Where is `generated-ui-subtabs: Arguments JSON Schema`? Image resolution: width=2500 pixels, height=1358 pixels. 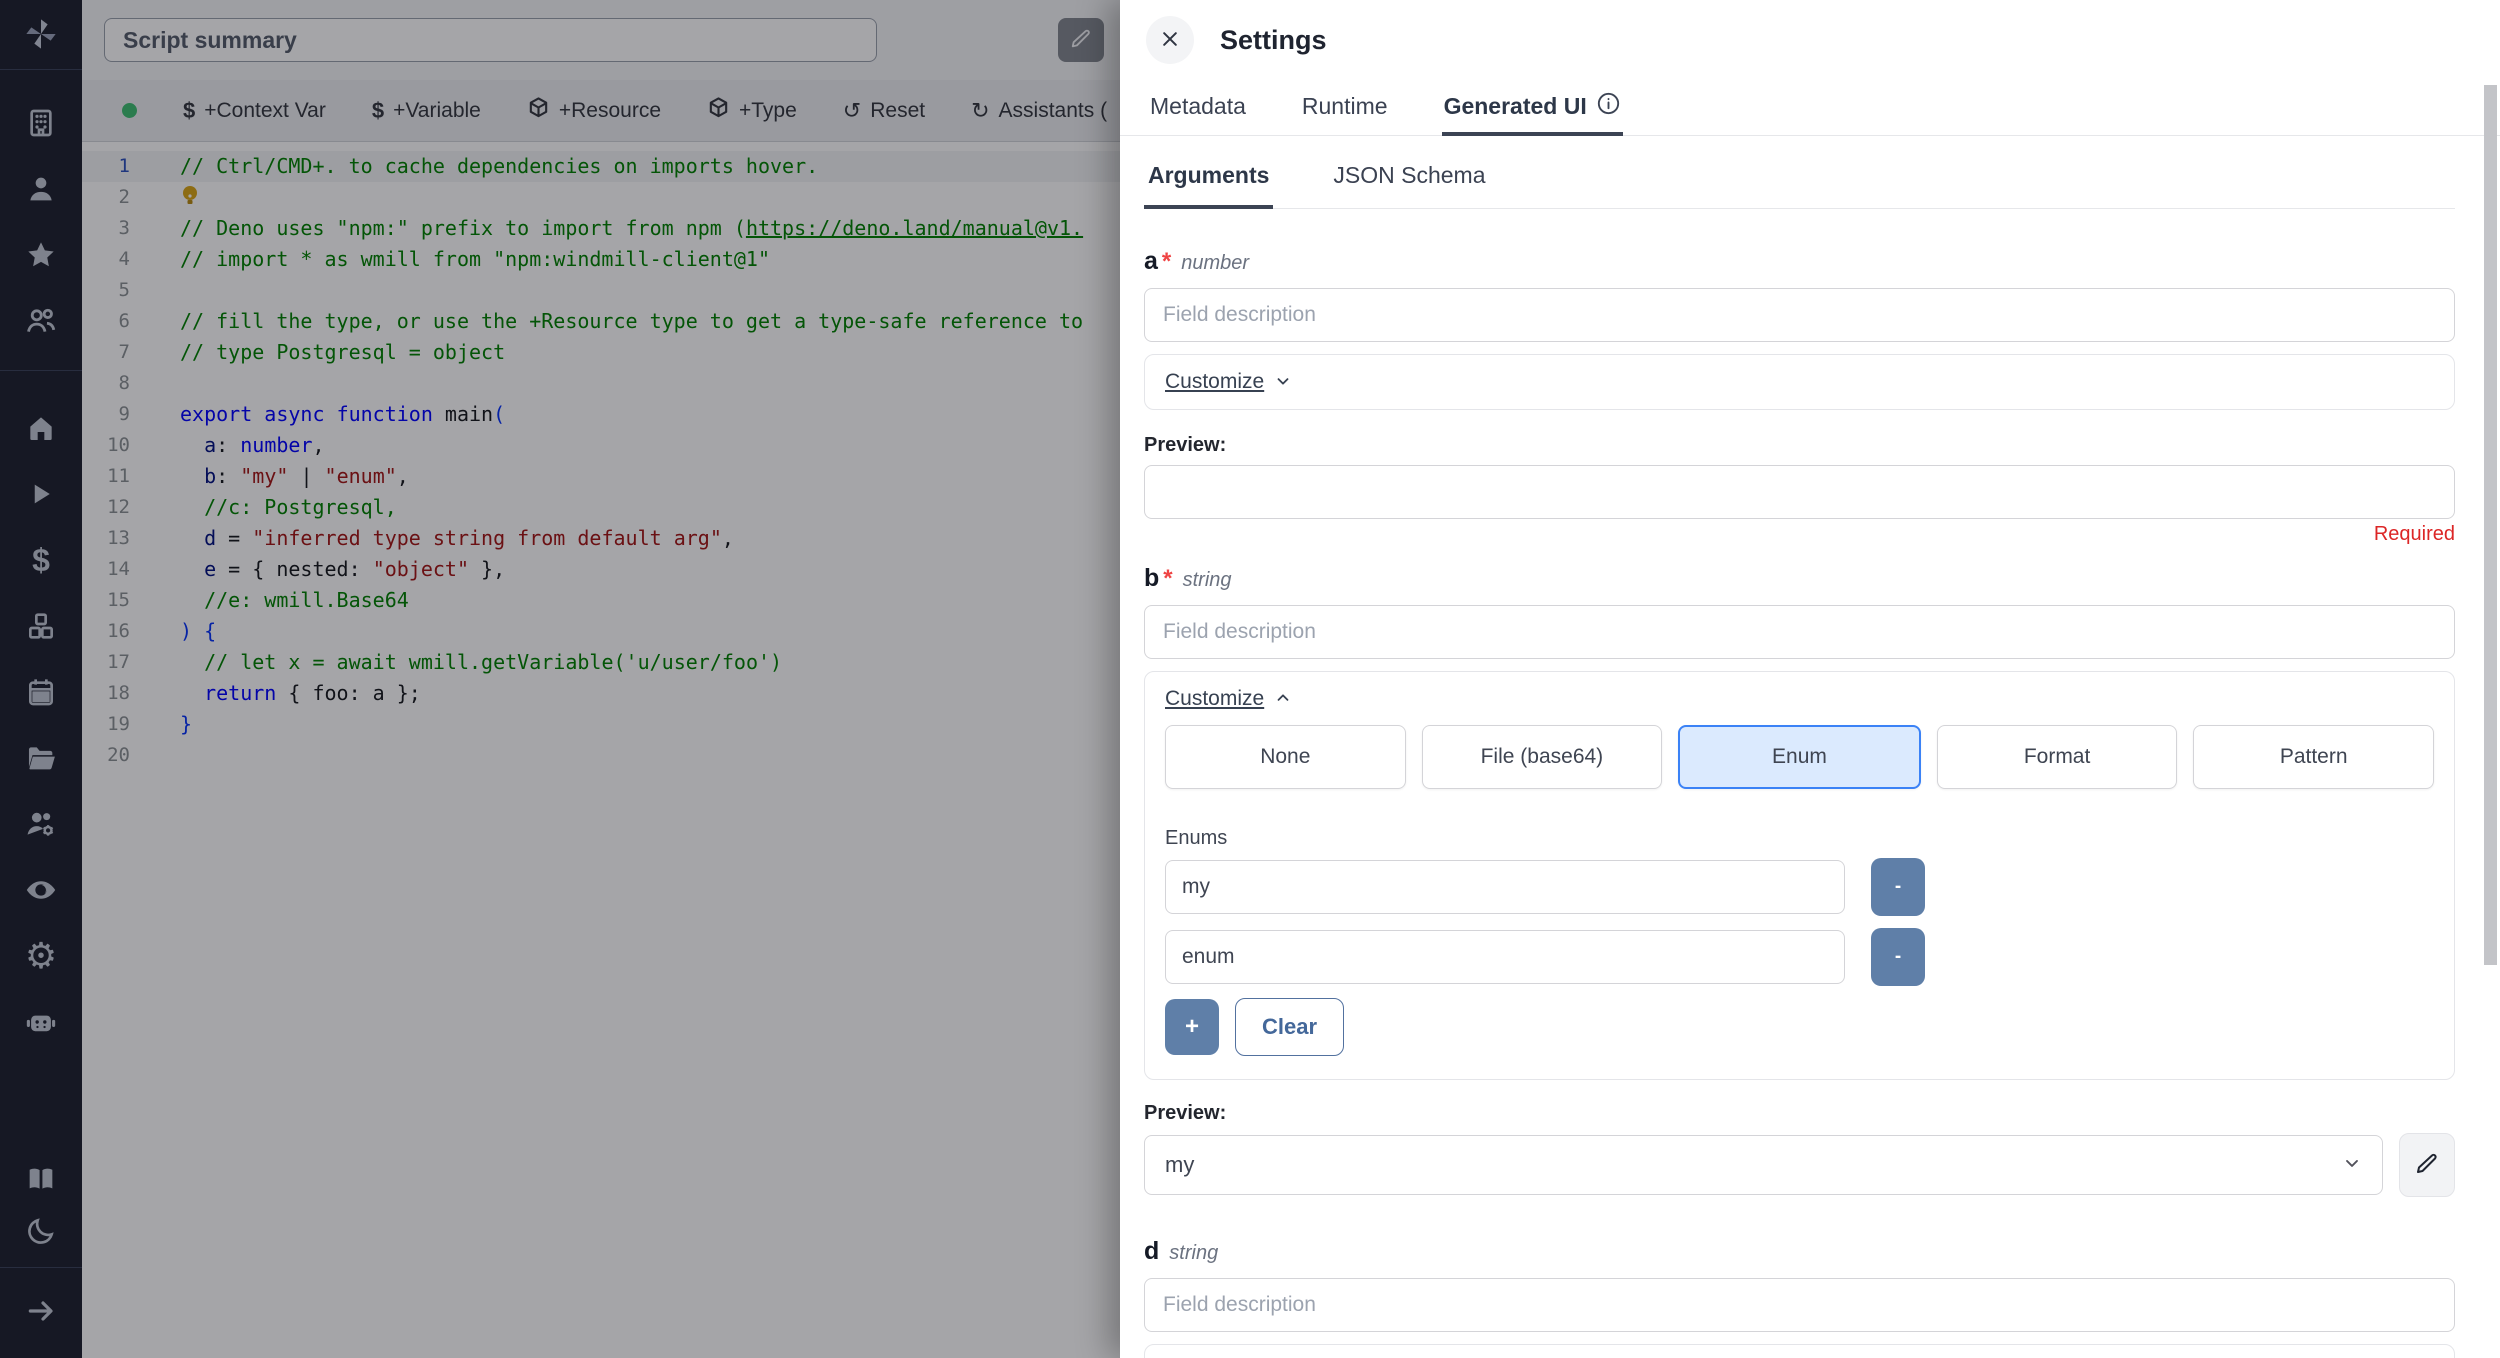
generated-ui-subtabs: Arguments JSON Schema is located at coordinates (1799, 172).